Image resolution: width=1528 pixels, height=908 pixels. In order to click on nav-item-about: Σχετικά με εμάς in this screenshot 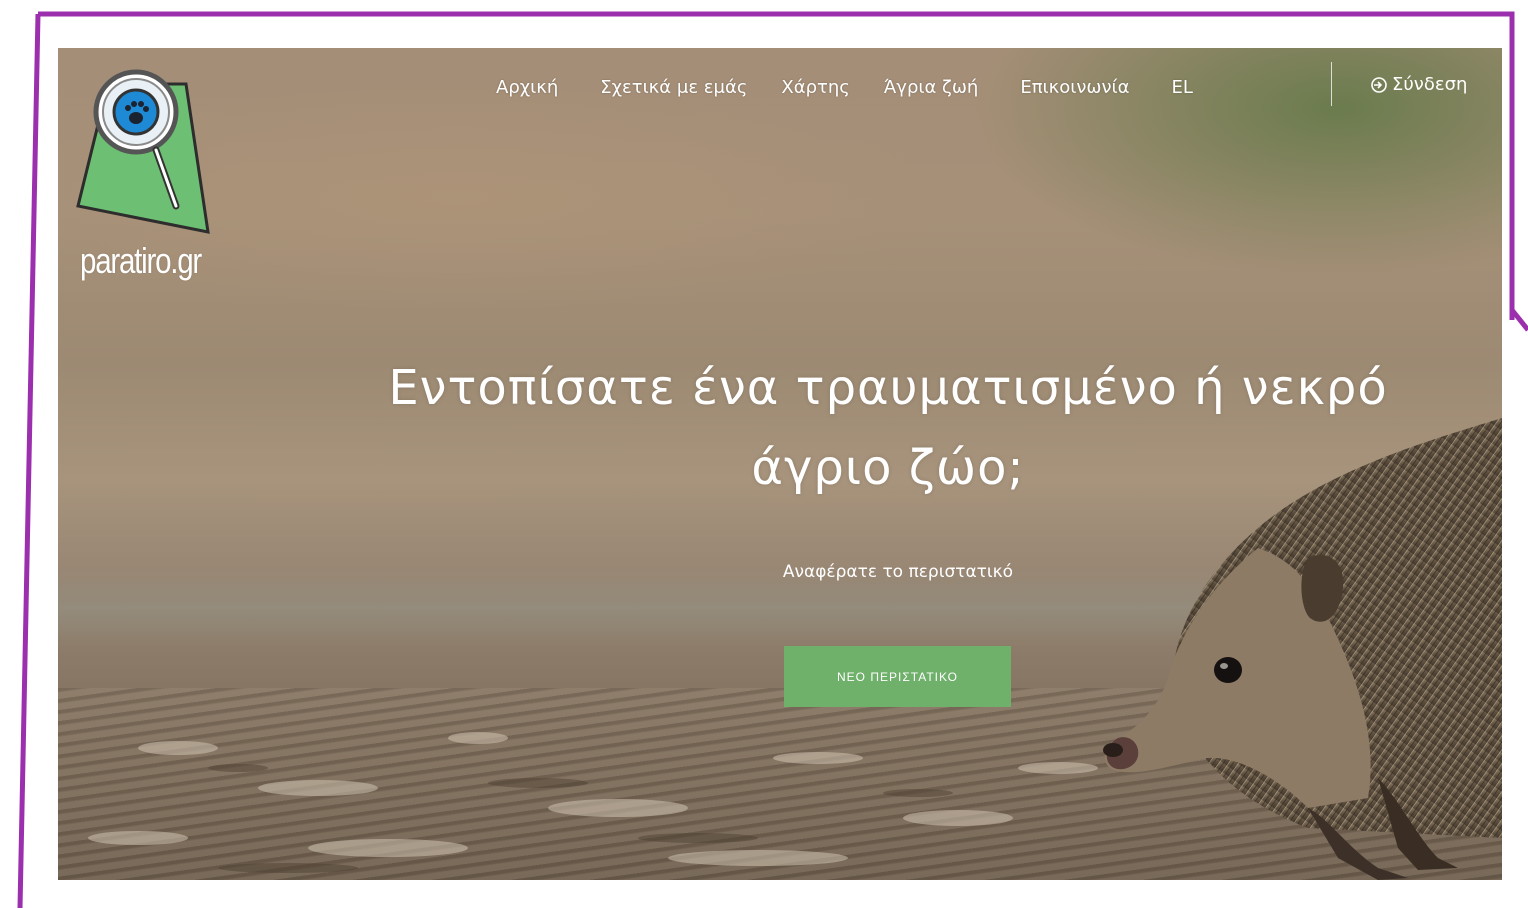, I will do `click(673, 87)`.